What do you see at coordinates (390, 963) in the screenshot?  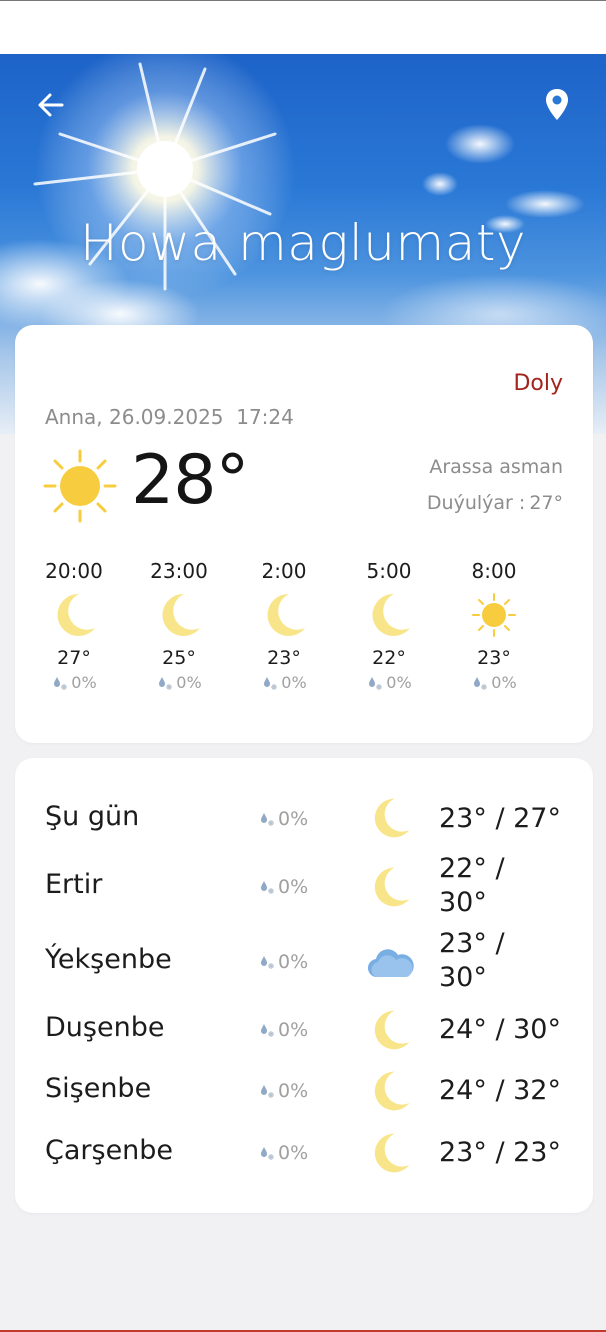 I see `cloud-icon` at bounding box center [390, 963].